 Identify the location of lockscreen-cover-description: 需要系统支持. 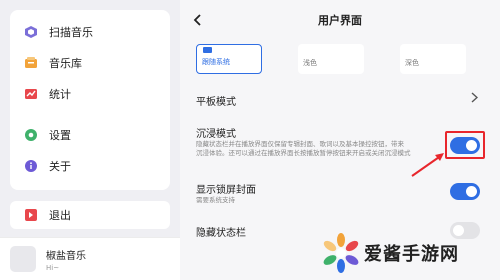
(215, 200).